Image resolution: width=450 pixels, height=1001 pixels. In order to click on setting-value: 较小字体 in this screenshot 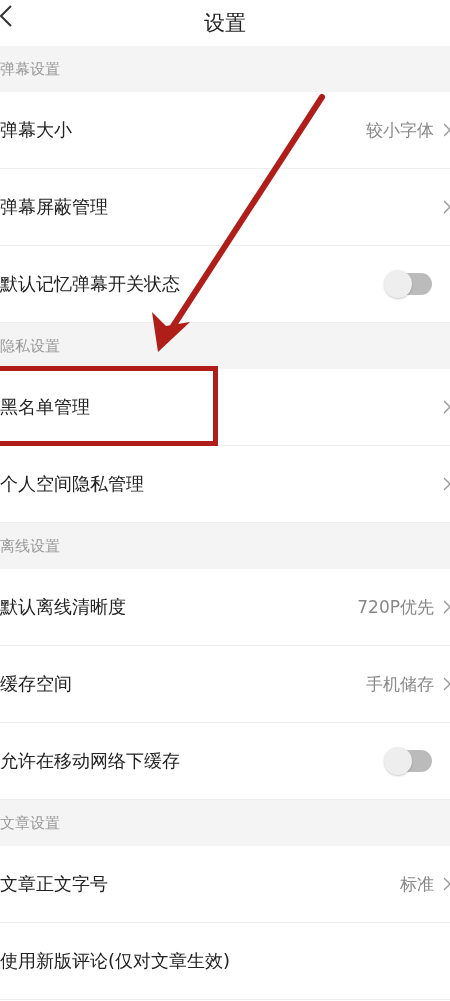, I will do `click(400, 130)`.